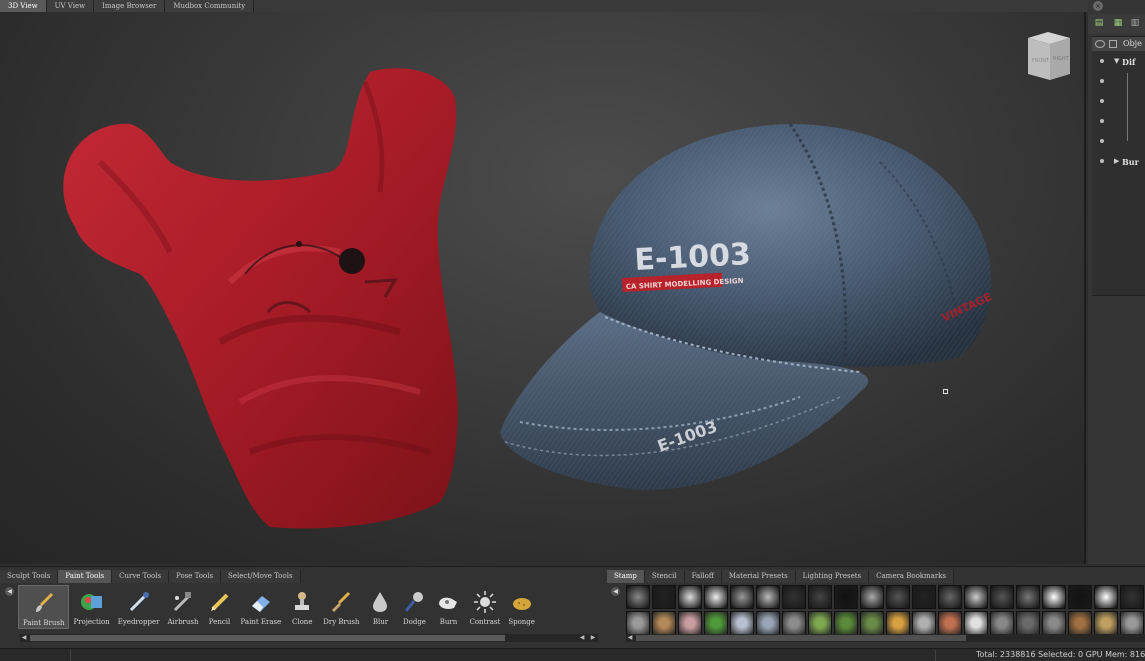  Describe the element at coordinates (1132, 43) in the screenshot. I see `object-column-label: Obje` at that location.